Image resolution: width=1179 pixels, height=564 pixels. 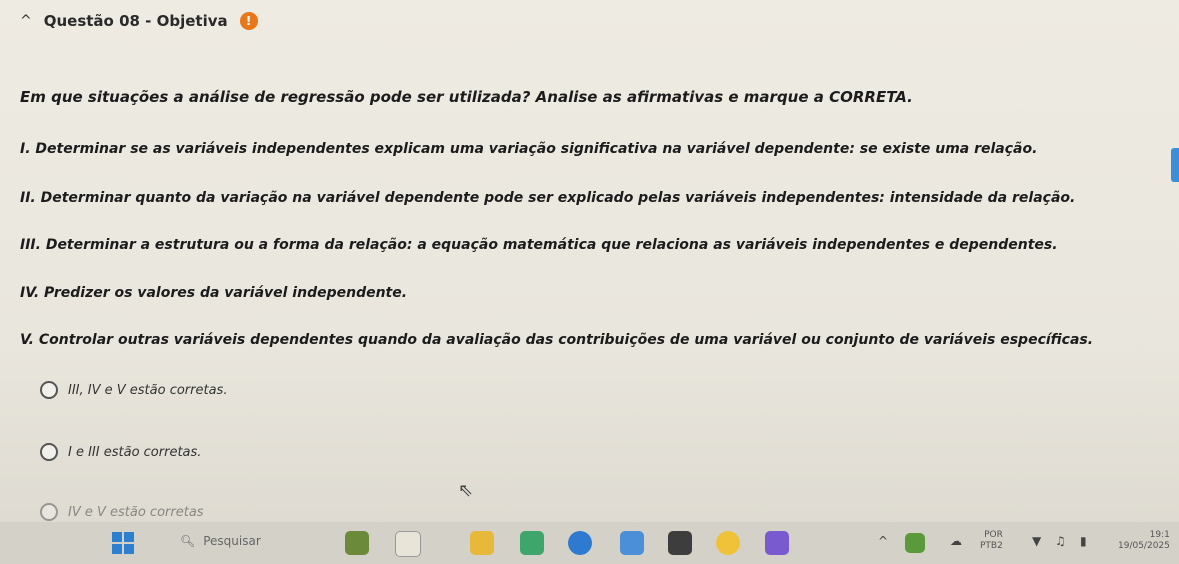 I want to click on app-icon-widgets, so click(x=357, y=543).